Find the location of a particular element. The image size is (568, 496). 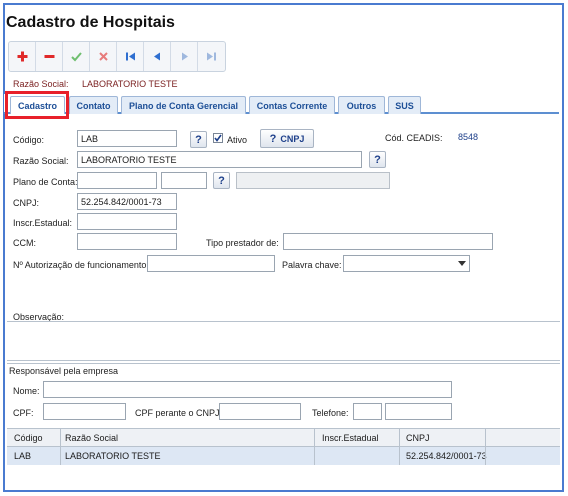

telefone-label: Telefone: is located at coordinates (330, 413).